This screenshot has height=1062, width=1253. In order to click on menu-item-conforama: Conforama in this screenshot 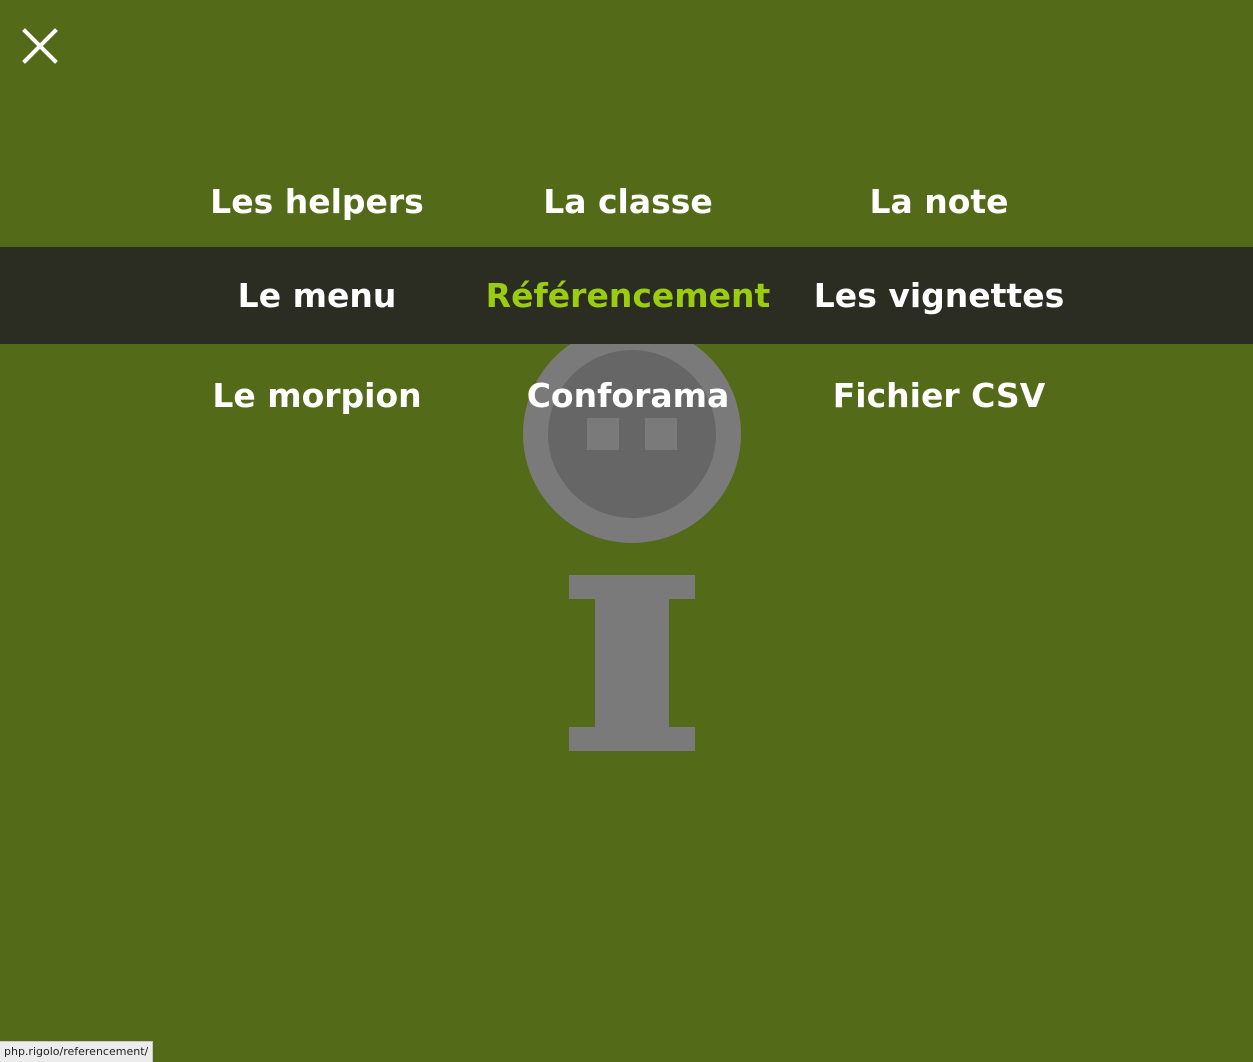, I will do `click(628, 395)`.